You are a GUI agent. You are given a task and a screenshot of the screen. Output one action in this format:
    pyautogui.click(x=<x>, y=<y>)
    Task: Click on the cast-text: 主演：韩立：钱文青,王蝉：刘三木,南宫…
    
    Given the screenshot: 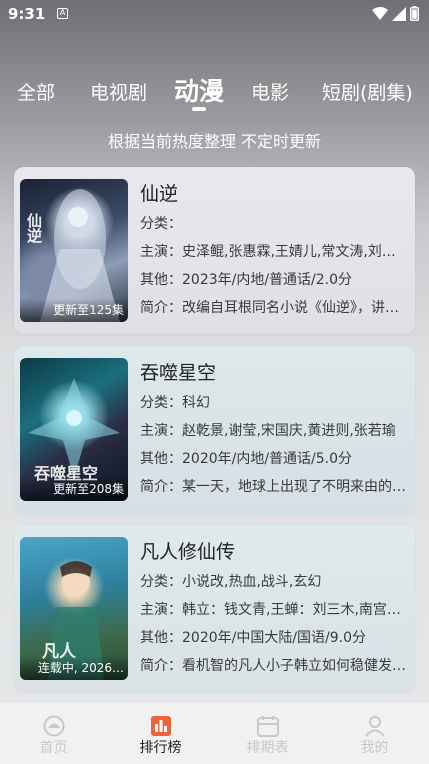 What is the action you would take?
    pyautogui.click(x=270, y=610)
    